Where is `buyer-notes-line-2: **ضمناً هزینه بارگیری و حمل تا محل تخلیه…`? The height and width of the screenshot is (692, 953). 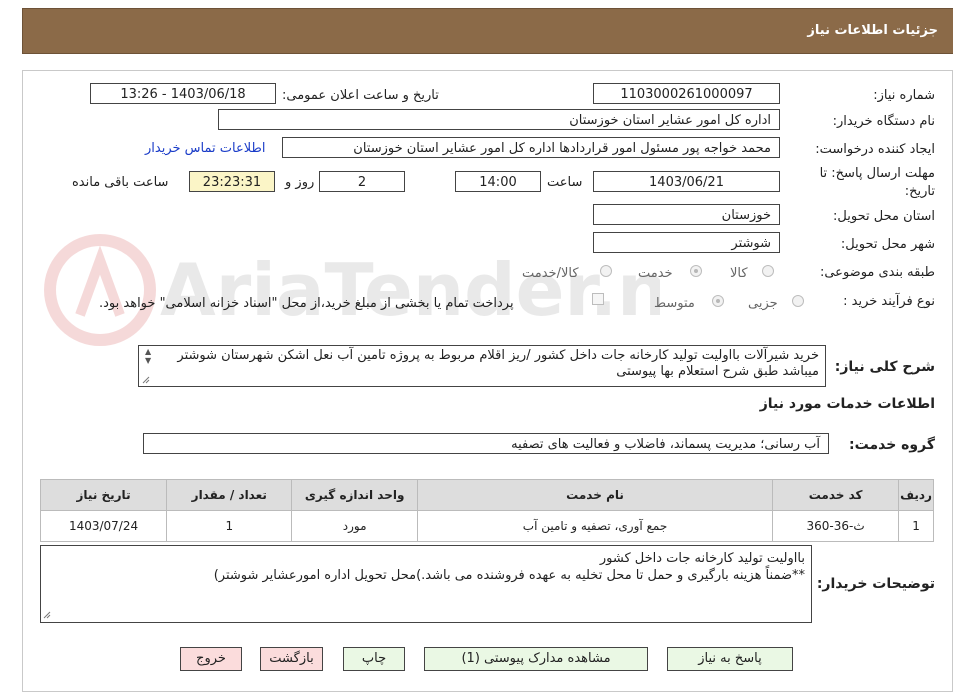
buyer-notes-line-2: **ضمناً هزینه بارگیری و حمل تا محل تخلیه… is located at coordinates (509, 575).